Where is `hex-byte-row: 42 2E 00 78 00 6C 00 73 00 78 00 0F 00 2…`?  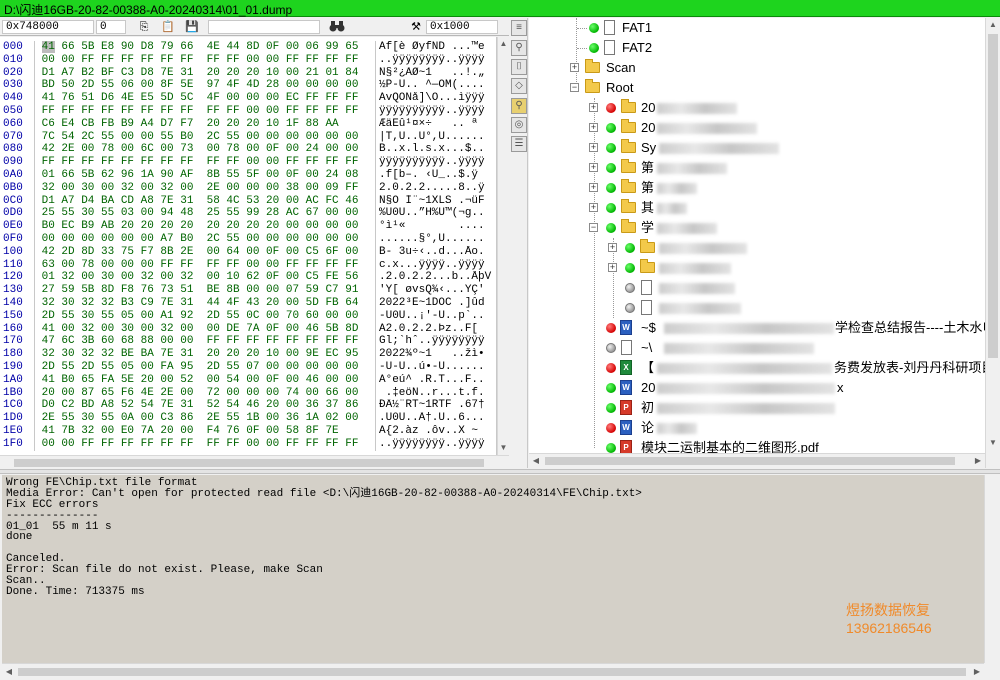 hex-byte-row: 42 2E 00 78 00 6C 00 73 00 78 00 0F 00 2… is located at coordinates (197, 149).